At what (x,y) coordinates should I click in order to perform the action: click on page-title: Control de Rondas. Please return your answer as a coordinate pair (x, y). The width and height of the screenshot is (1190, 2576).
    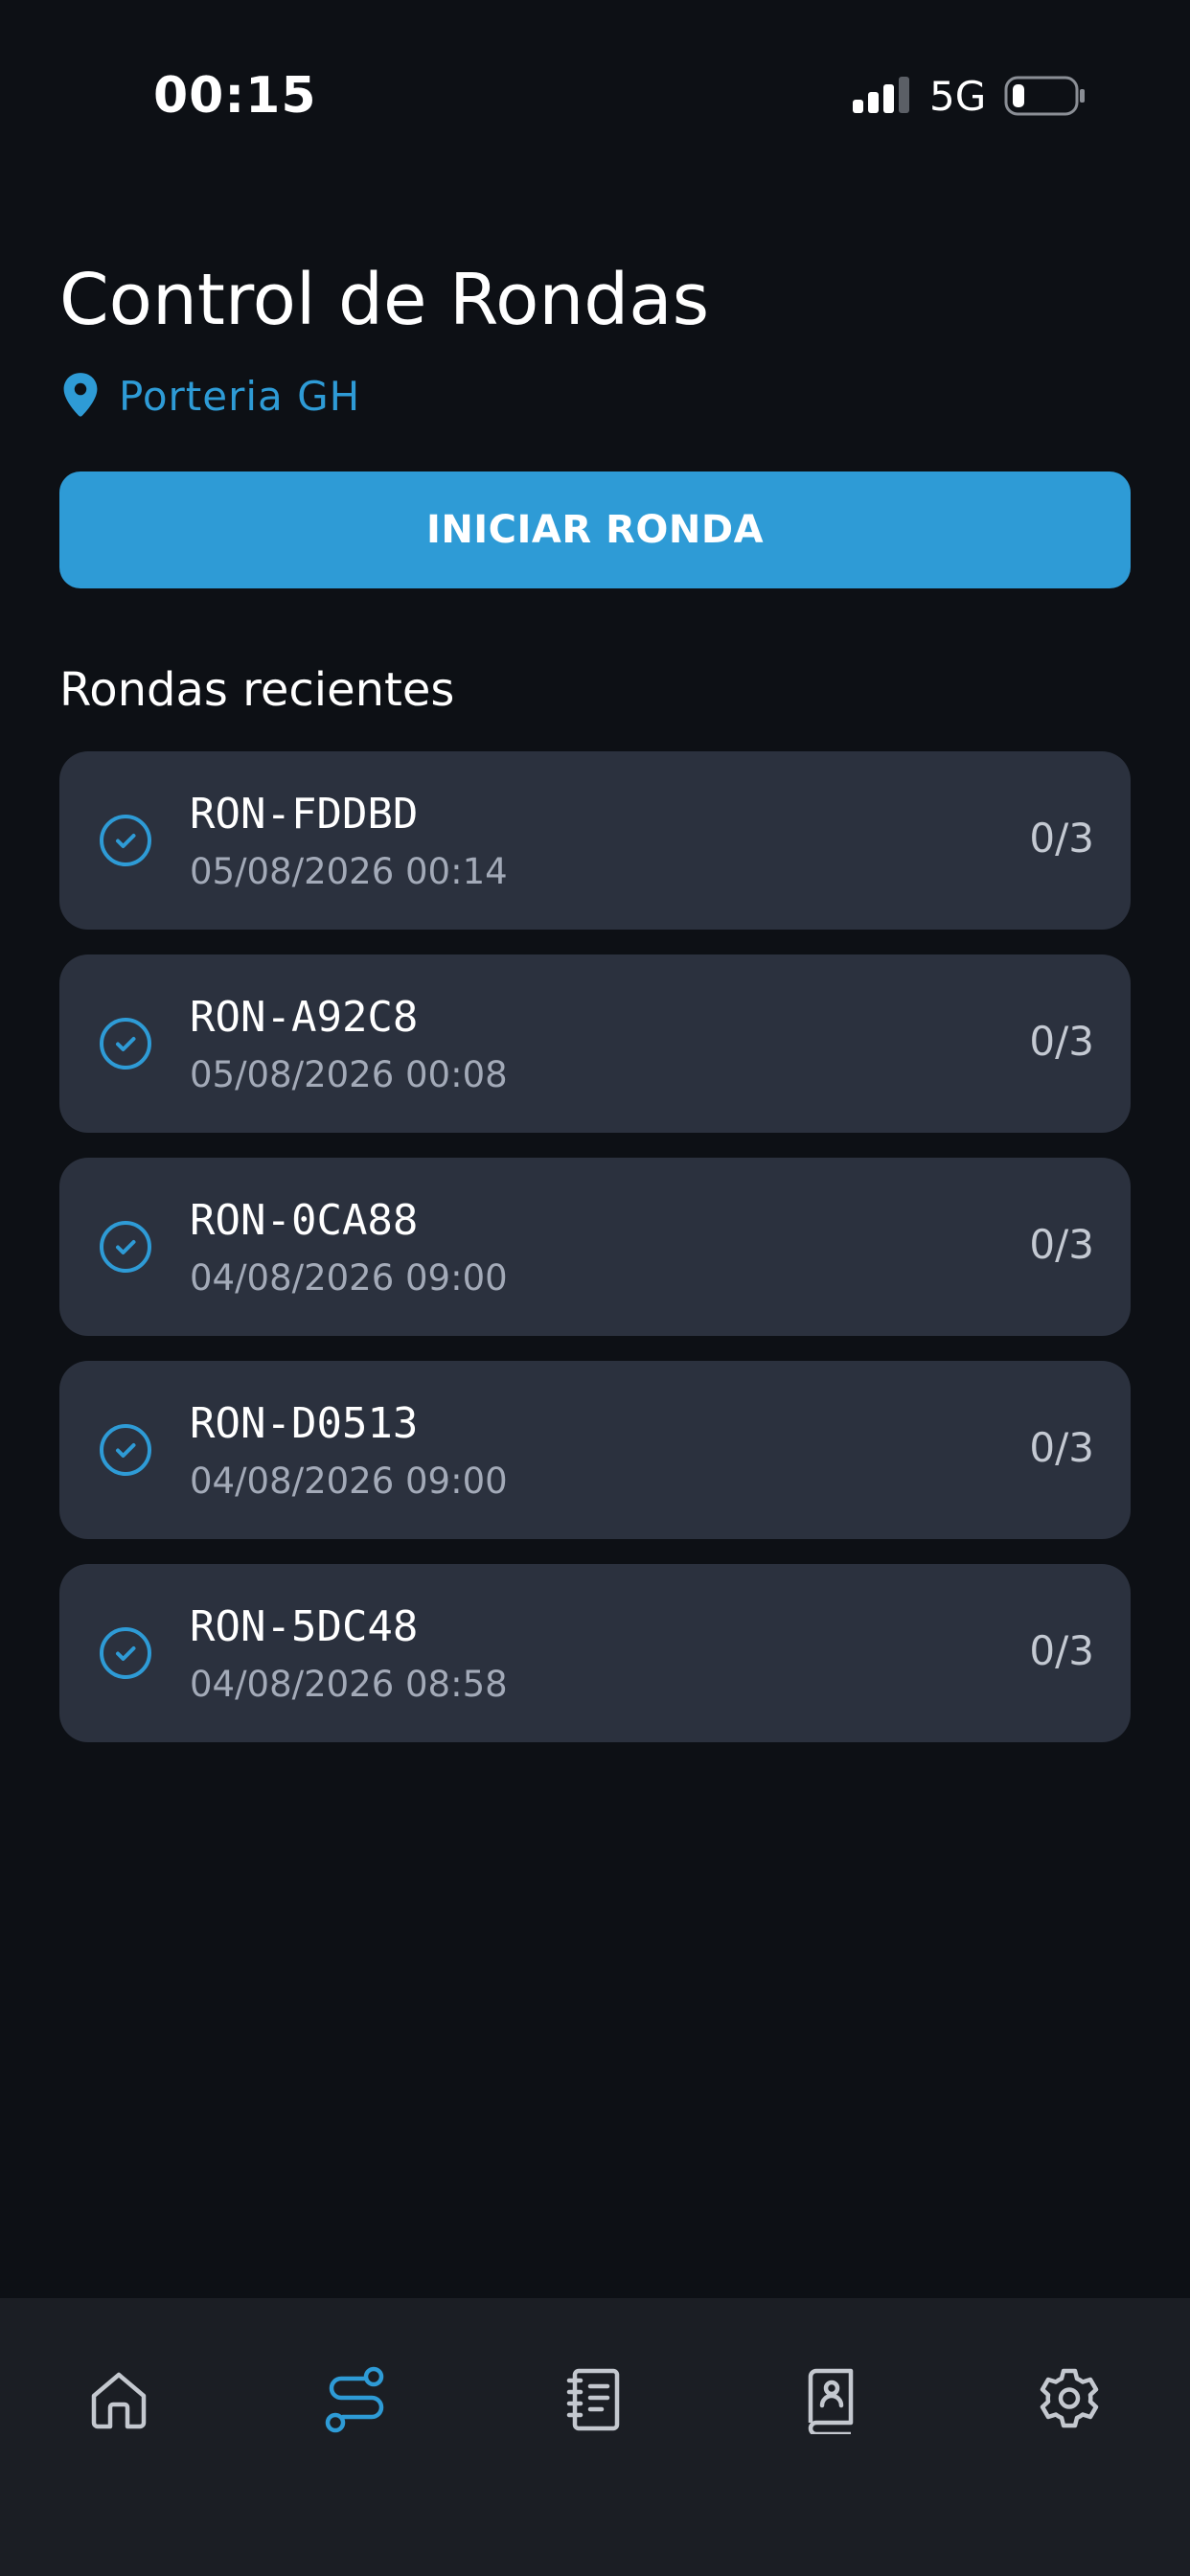
    Looking at the image, I should click on (385, 300).